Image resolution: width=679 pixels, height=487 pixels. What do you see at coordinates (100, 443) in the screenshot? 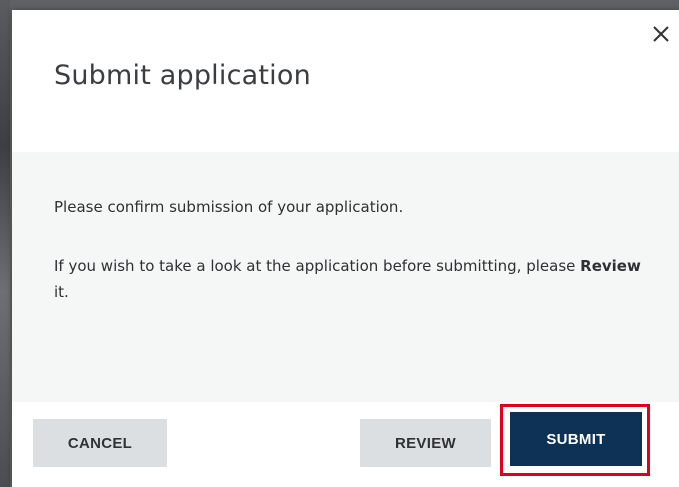
I see `cancel-button: CANCEL` at bounding box center [100, 443].